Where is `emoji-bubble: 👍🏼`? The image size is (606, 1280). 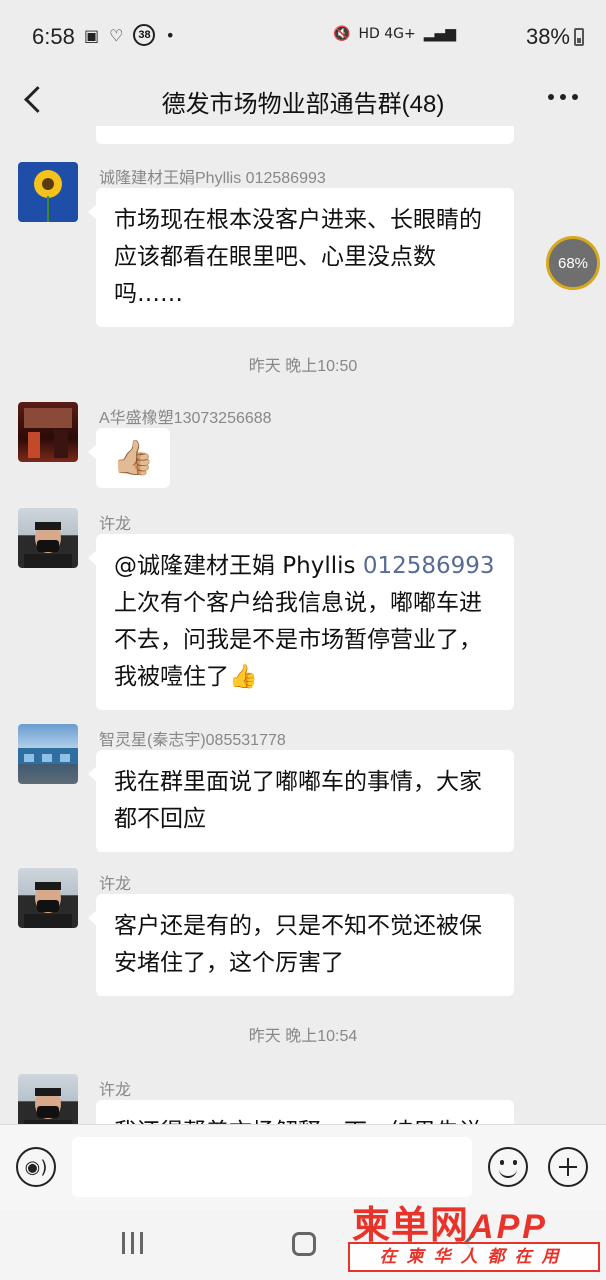
emoji-bubble: 👍🏼 is located at coordinates (129, 458).